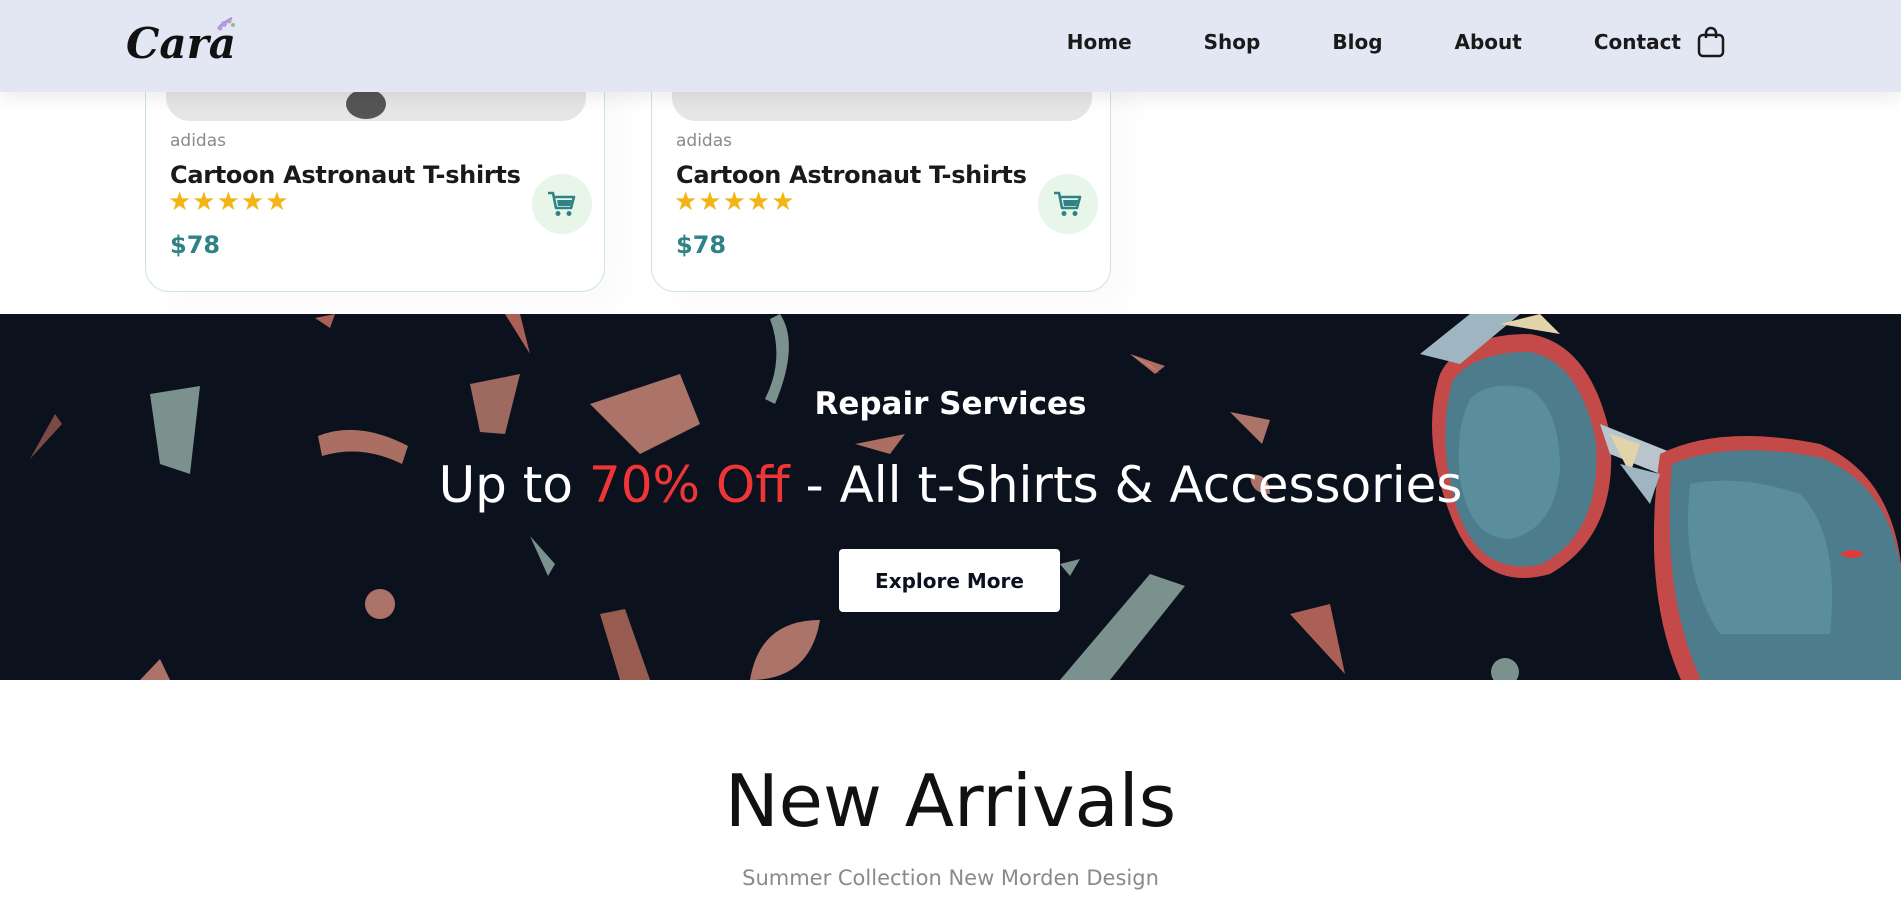 The width and height of the screenshot is (1901, 912). I want to click on explore-more-button: Explore More, so click(949, 580).